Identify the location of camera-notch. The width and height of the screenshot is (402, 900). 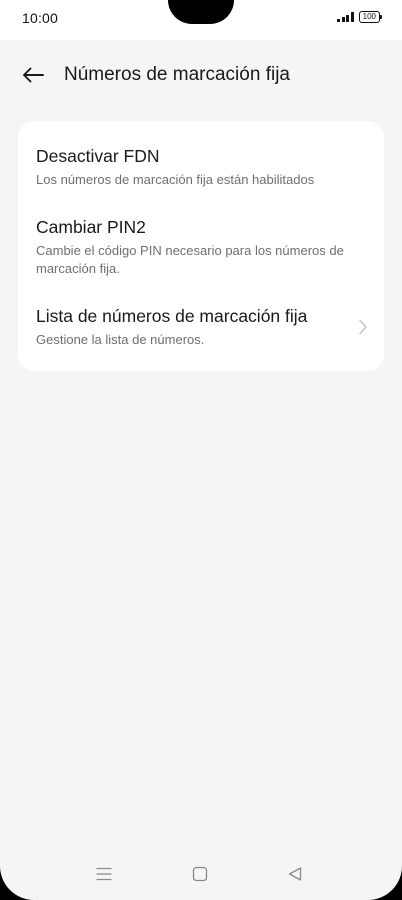
(201, 12).